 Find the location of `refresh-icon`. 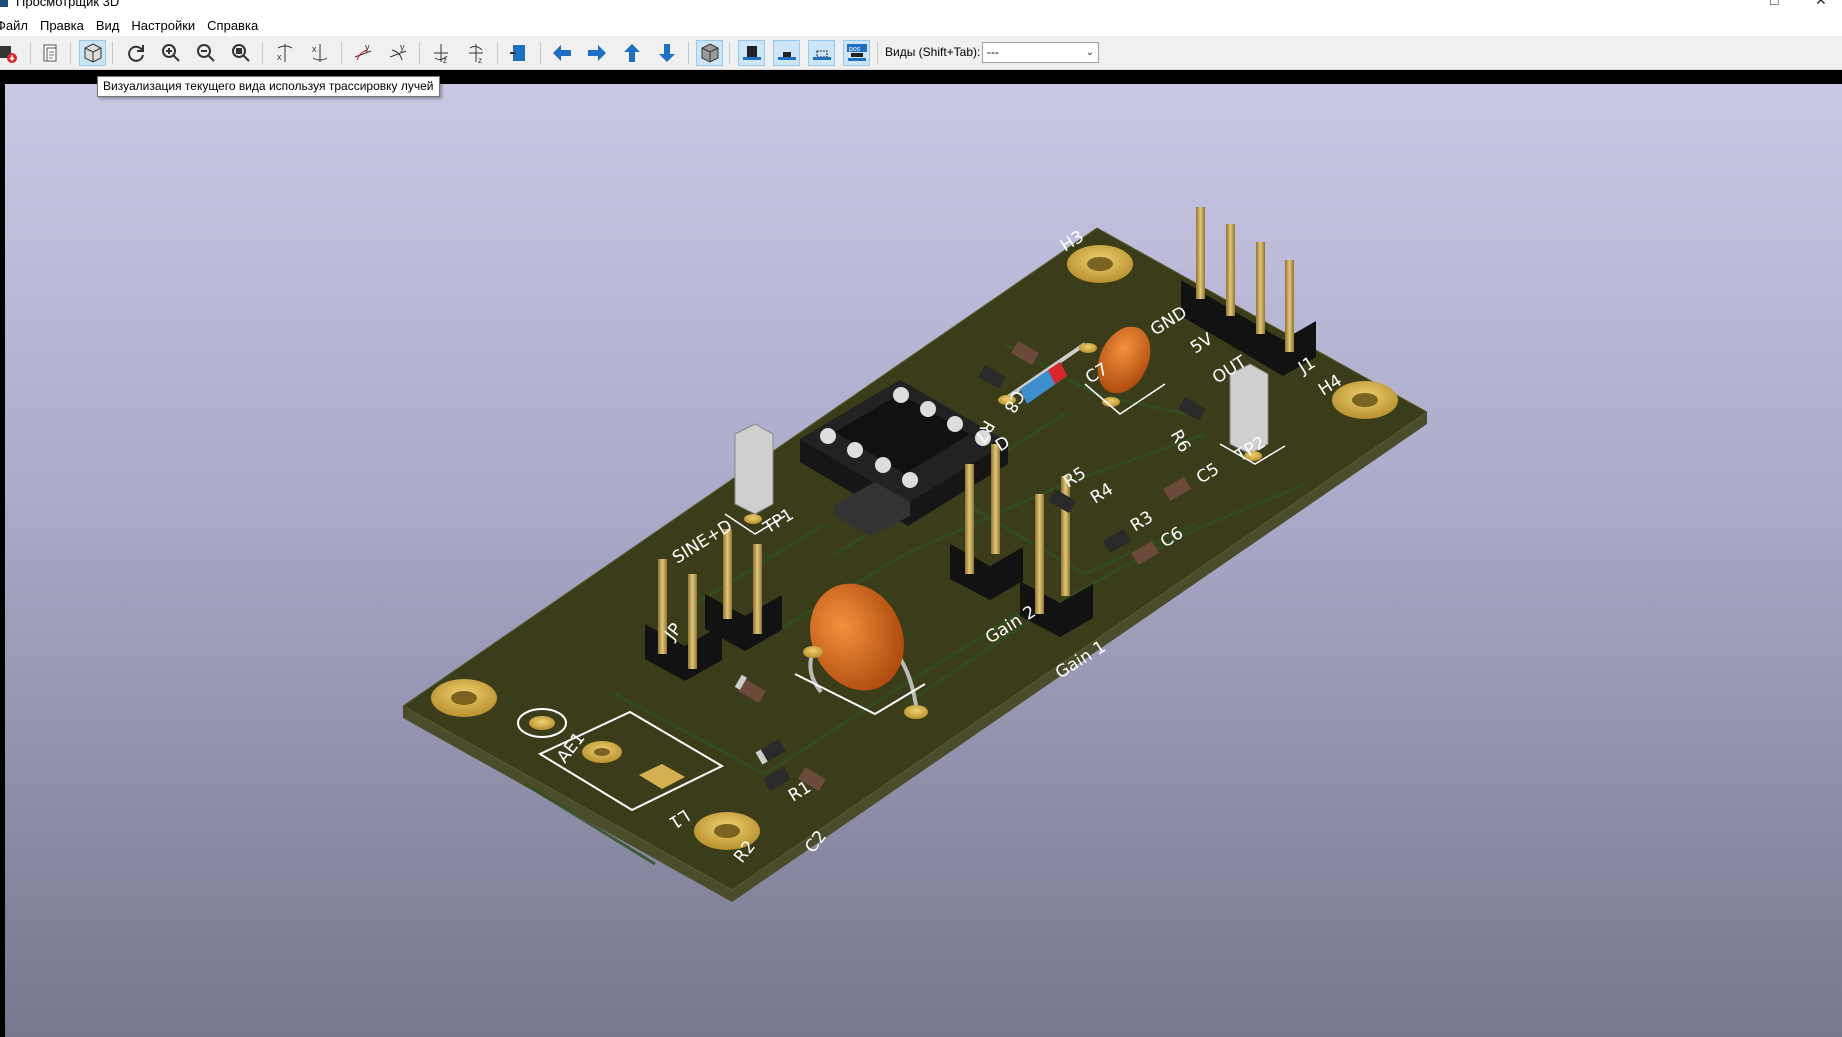

refresh-icon is located at coordinates (135, 53).